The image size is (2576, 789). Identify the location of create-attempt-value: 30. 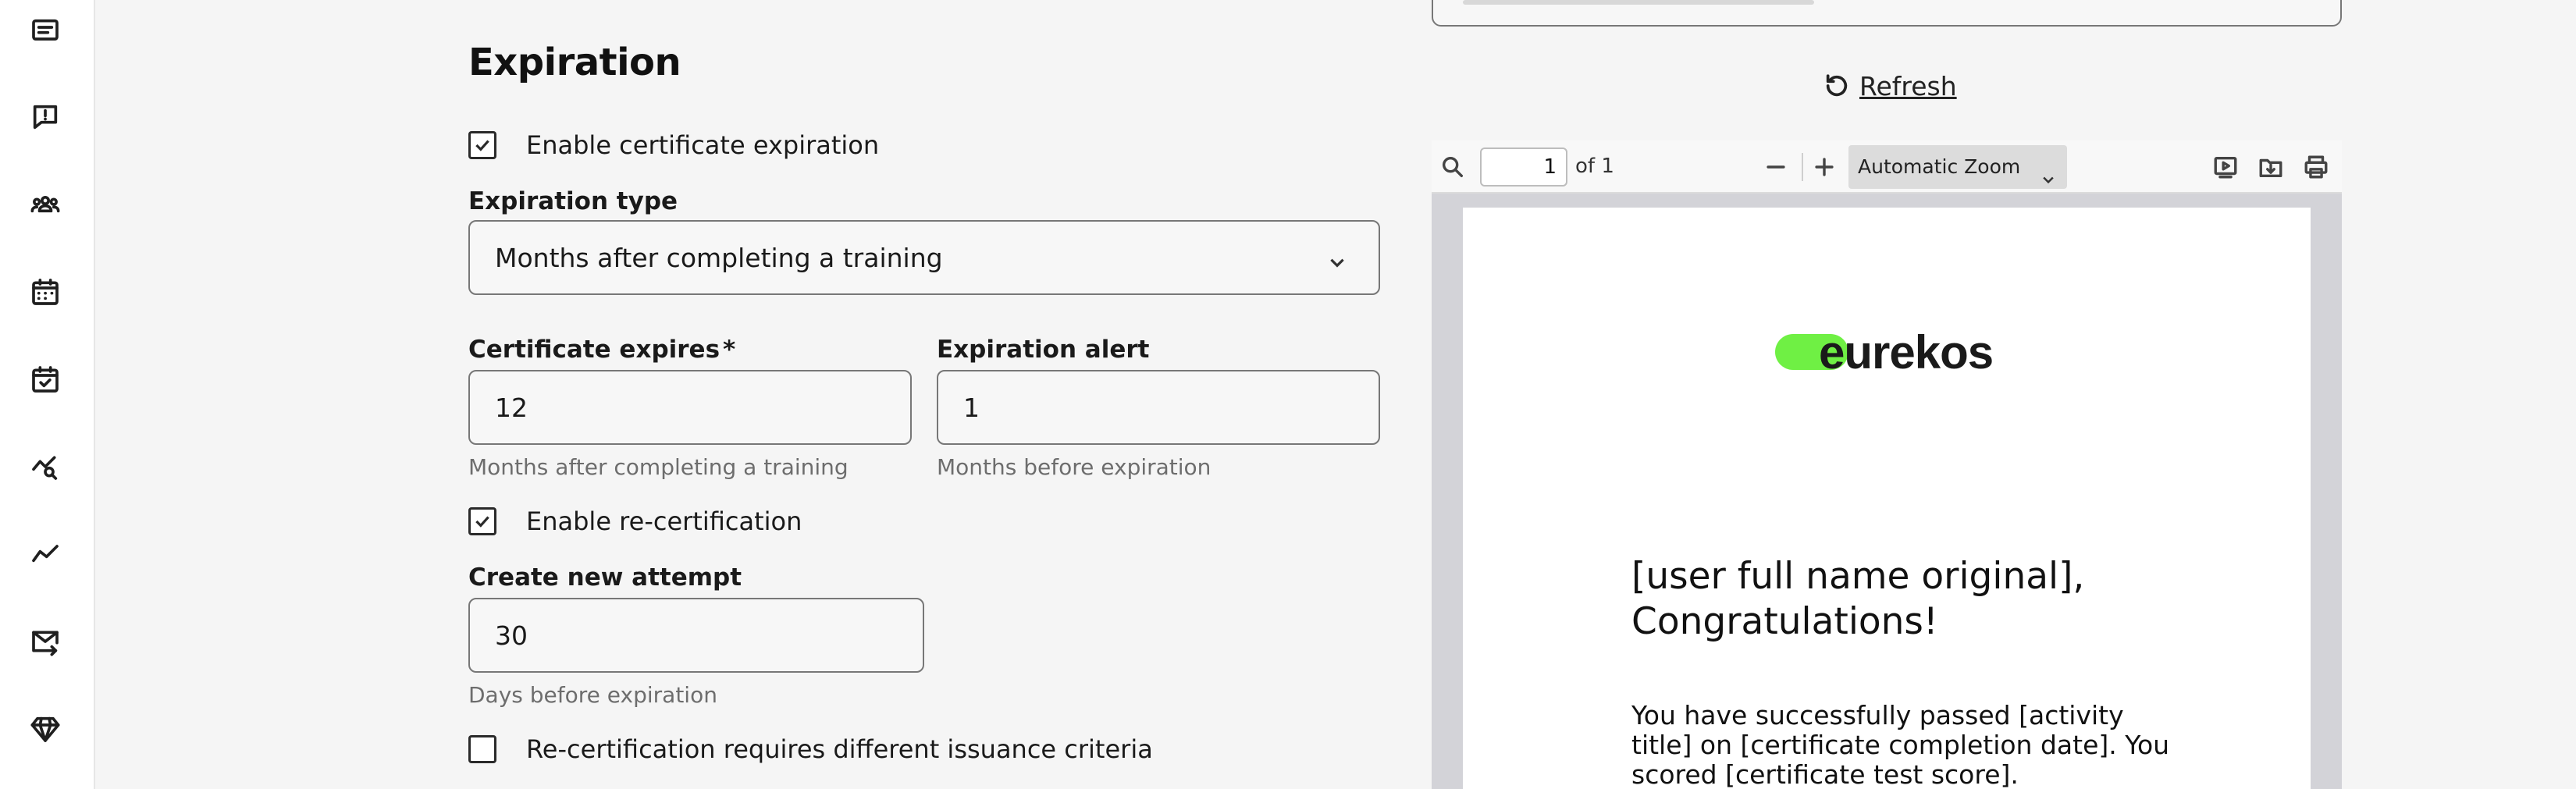
(511, 635).